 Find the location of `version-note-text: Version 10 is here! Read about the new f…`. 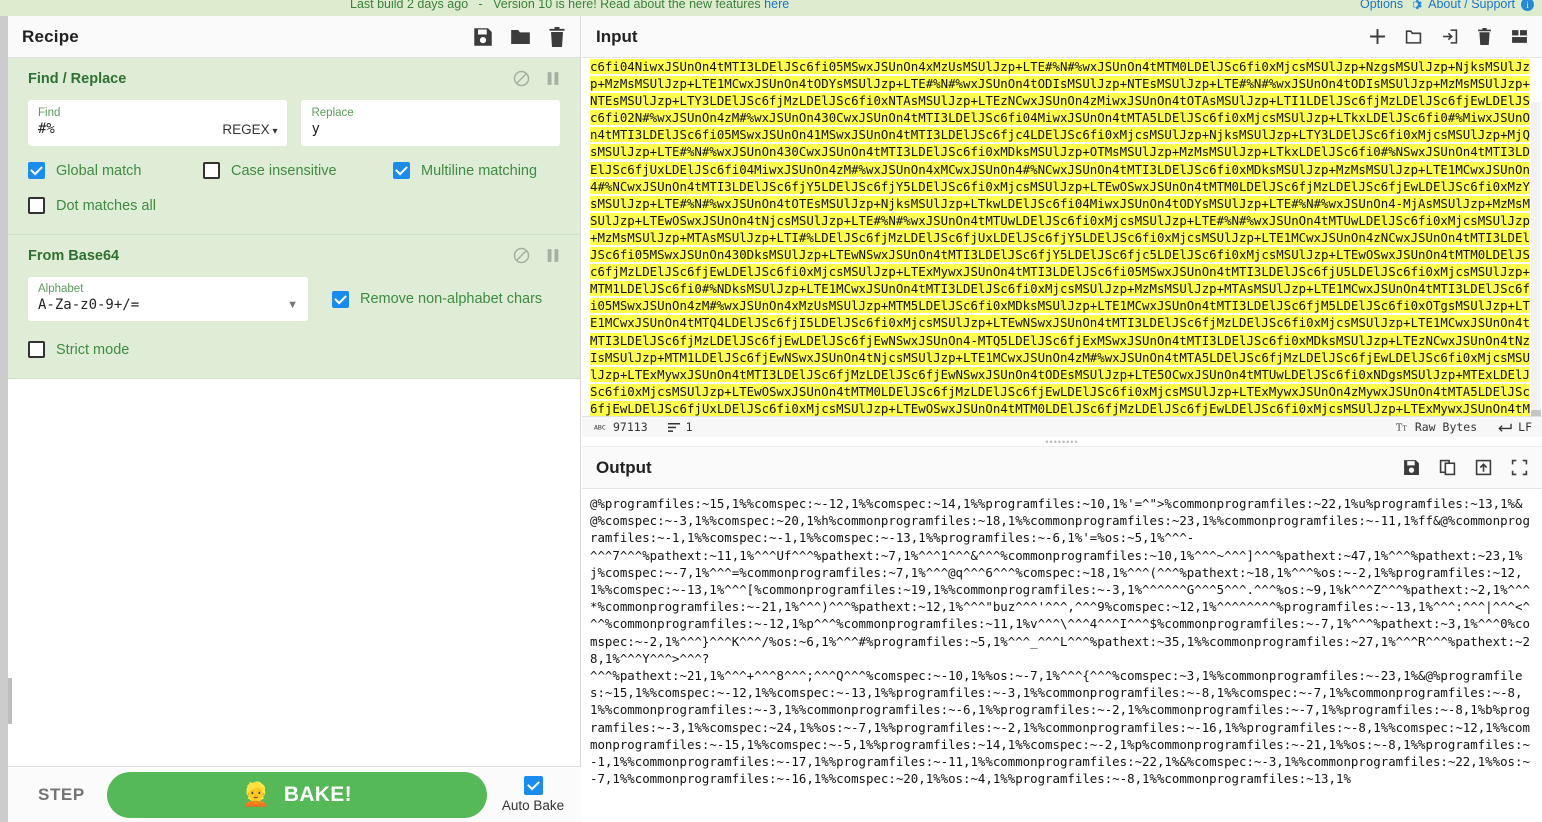

version-note-text: Version 10 is here! Read about the new f… is located at coordinates (627, 5).